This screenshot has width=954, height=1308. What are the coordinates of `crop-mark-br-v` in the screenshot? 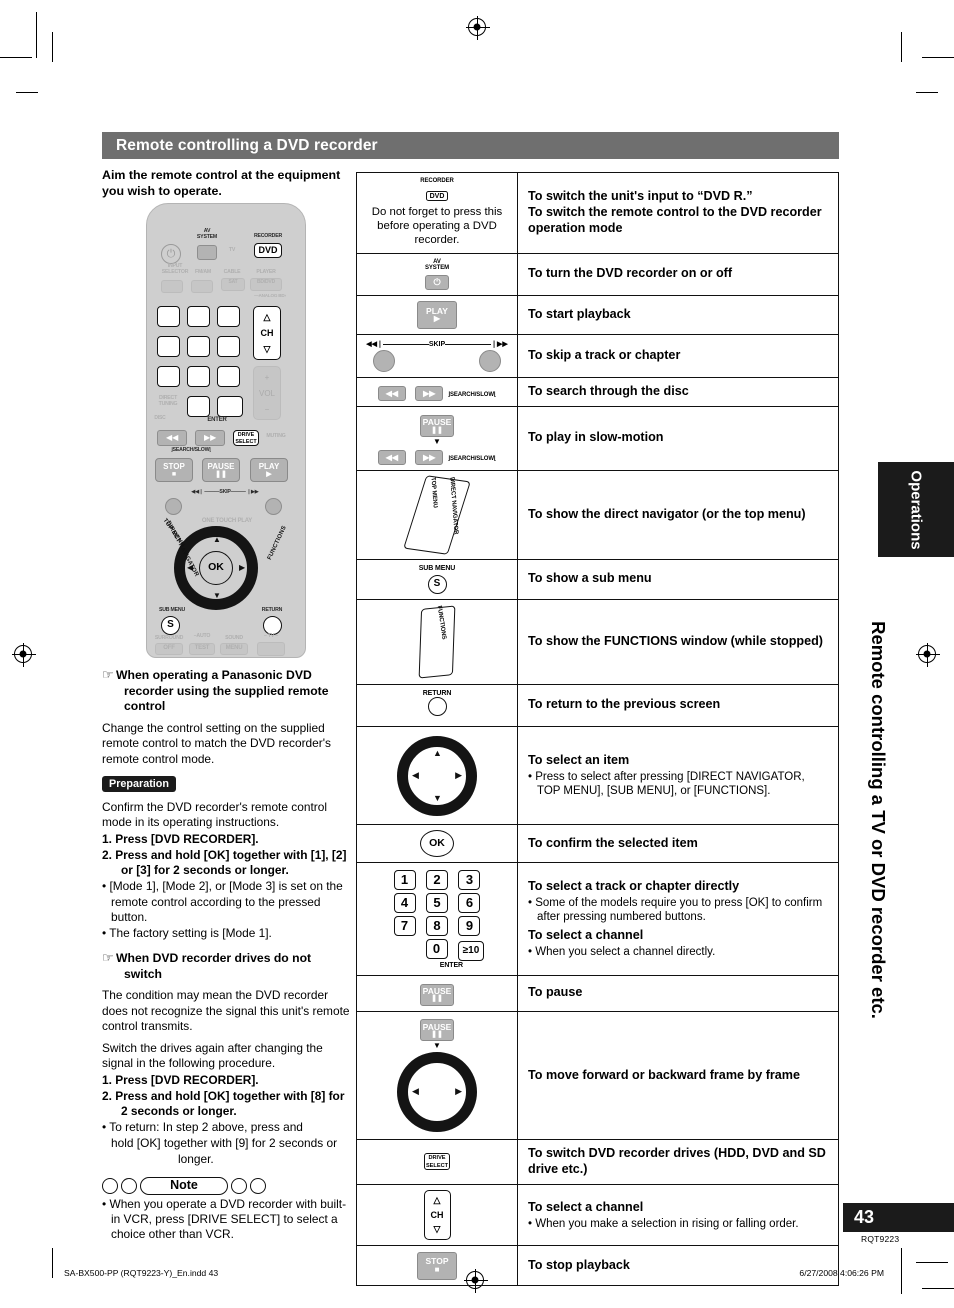 It's located at (901, 1271).